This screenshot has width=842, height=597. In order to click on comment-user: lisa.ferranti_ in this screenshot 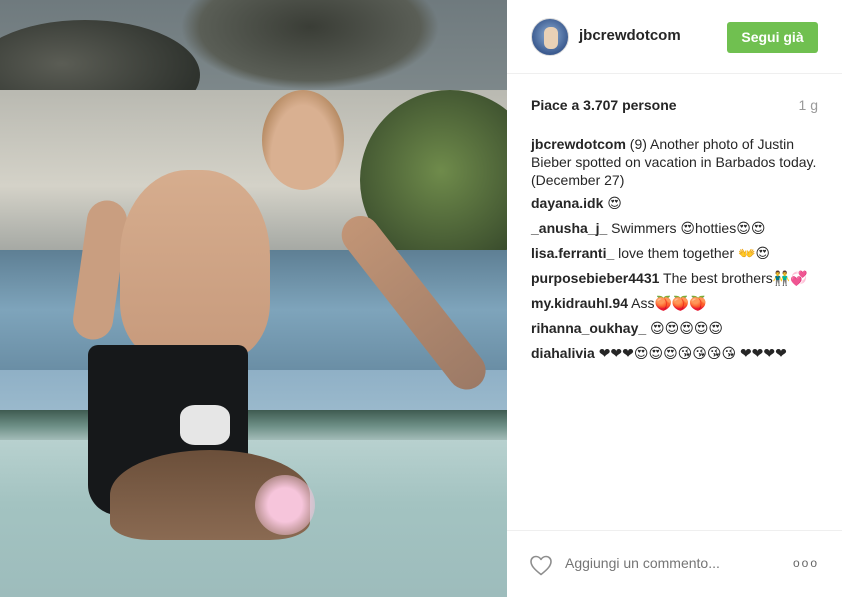, I will do `click(572, 253)`.